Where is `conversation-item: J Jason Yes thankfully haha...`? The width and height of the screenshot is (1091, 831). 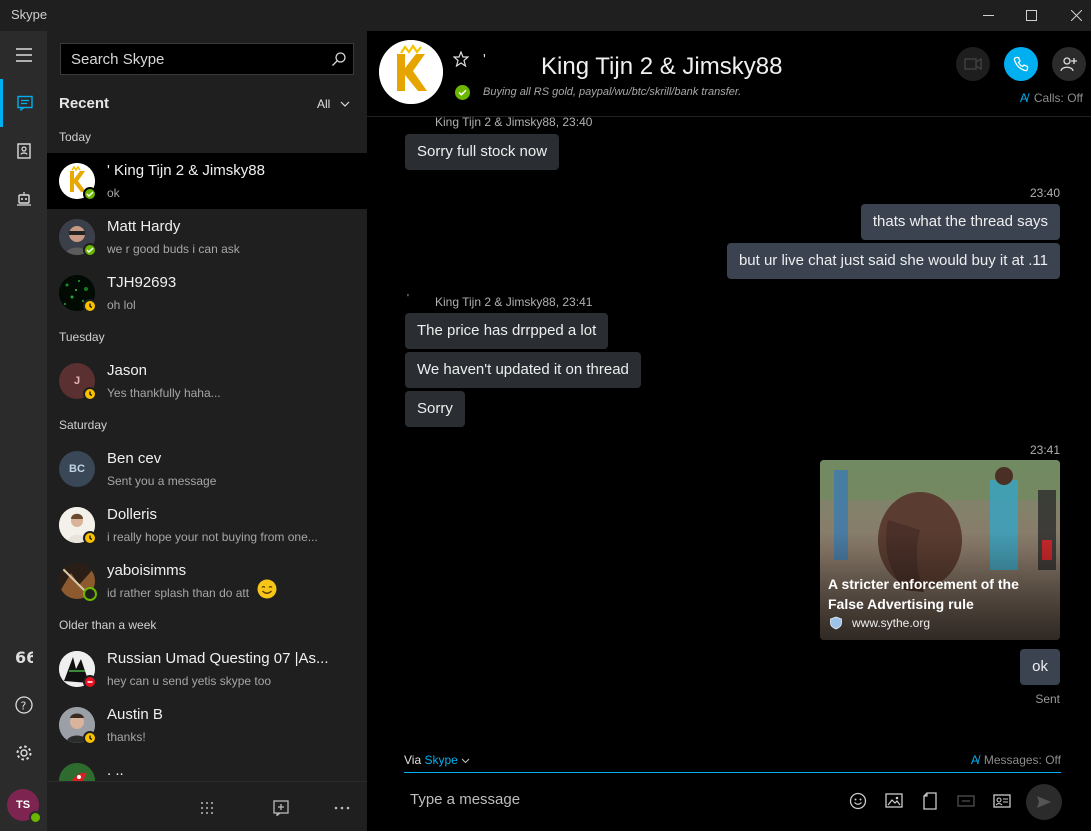
conversation-item: J Jason Yes thankfully haha... is located at coordinates (207, 381).